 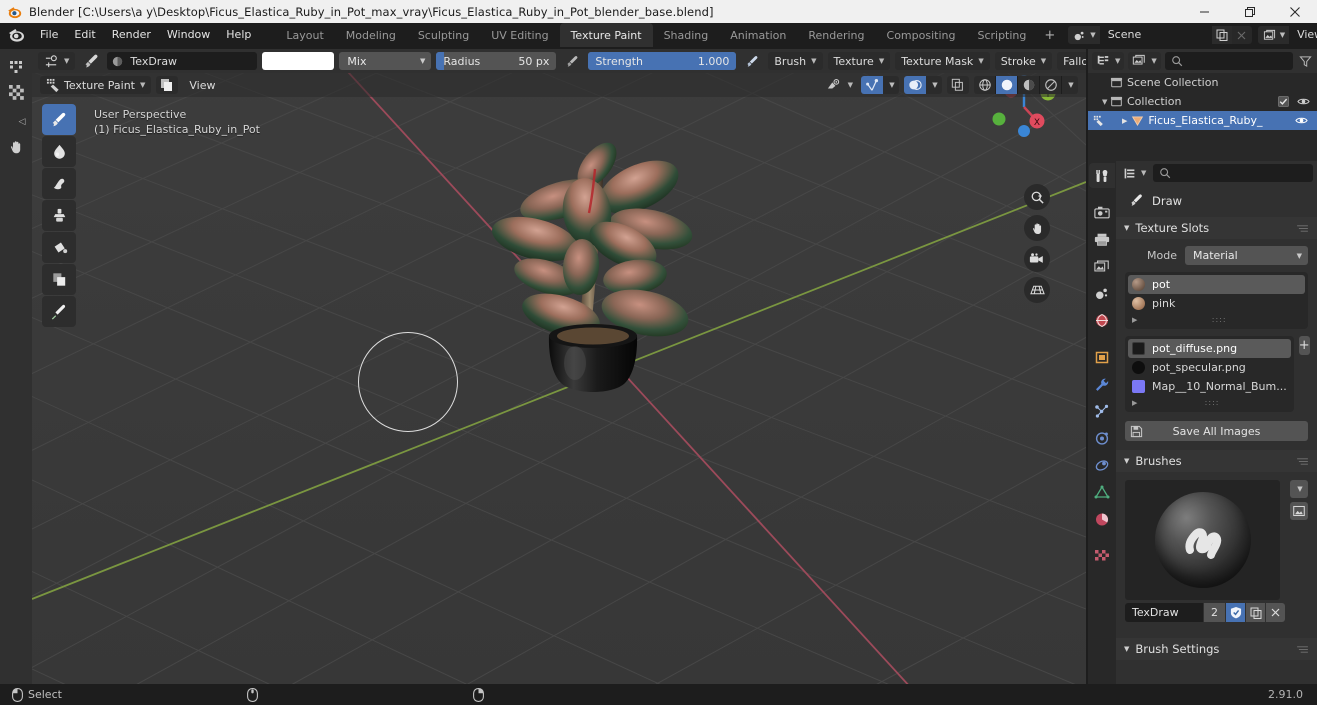 I want to click on properties-editor-type-button: ▼, so click(x=1134, y=173).